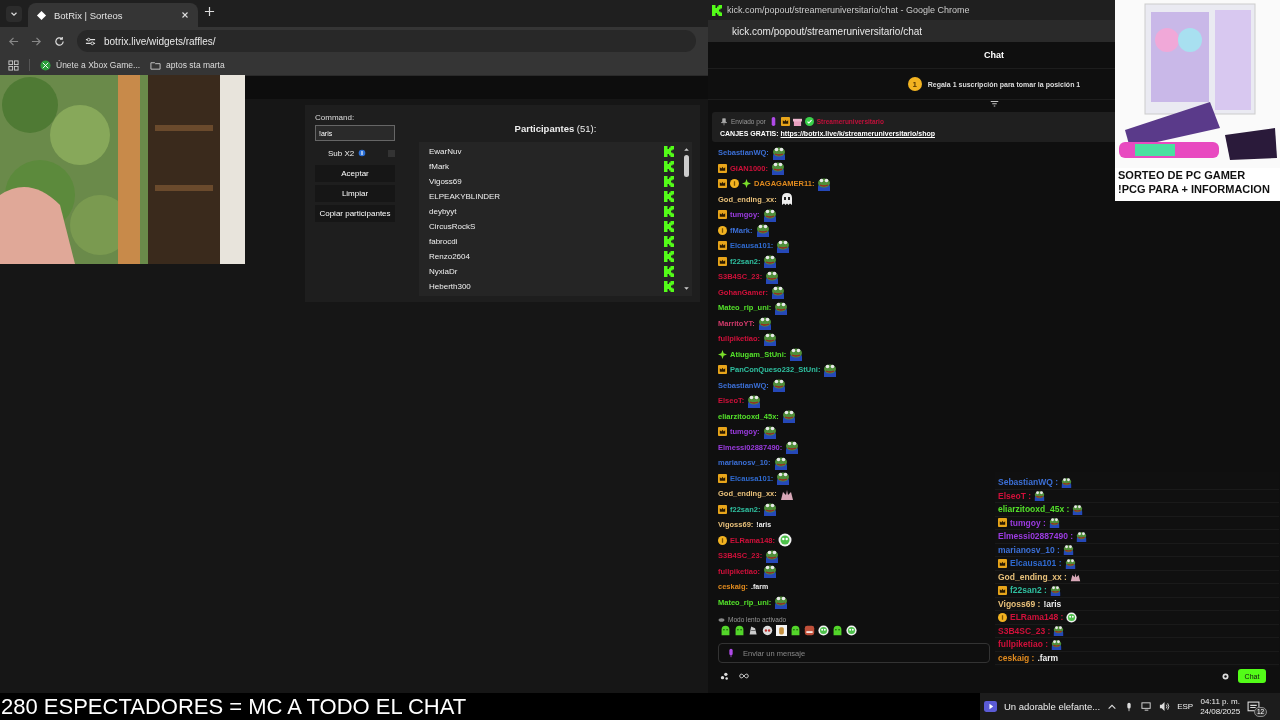 The height and width of the screenshot is (720, 1280). I want to click on speaker-icon, so click(1165, 706).